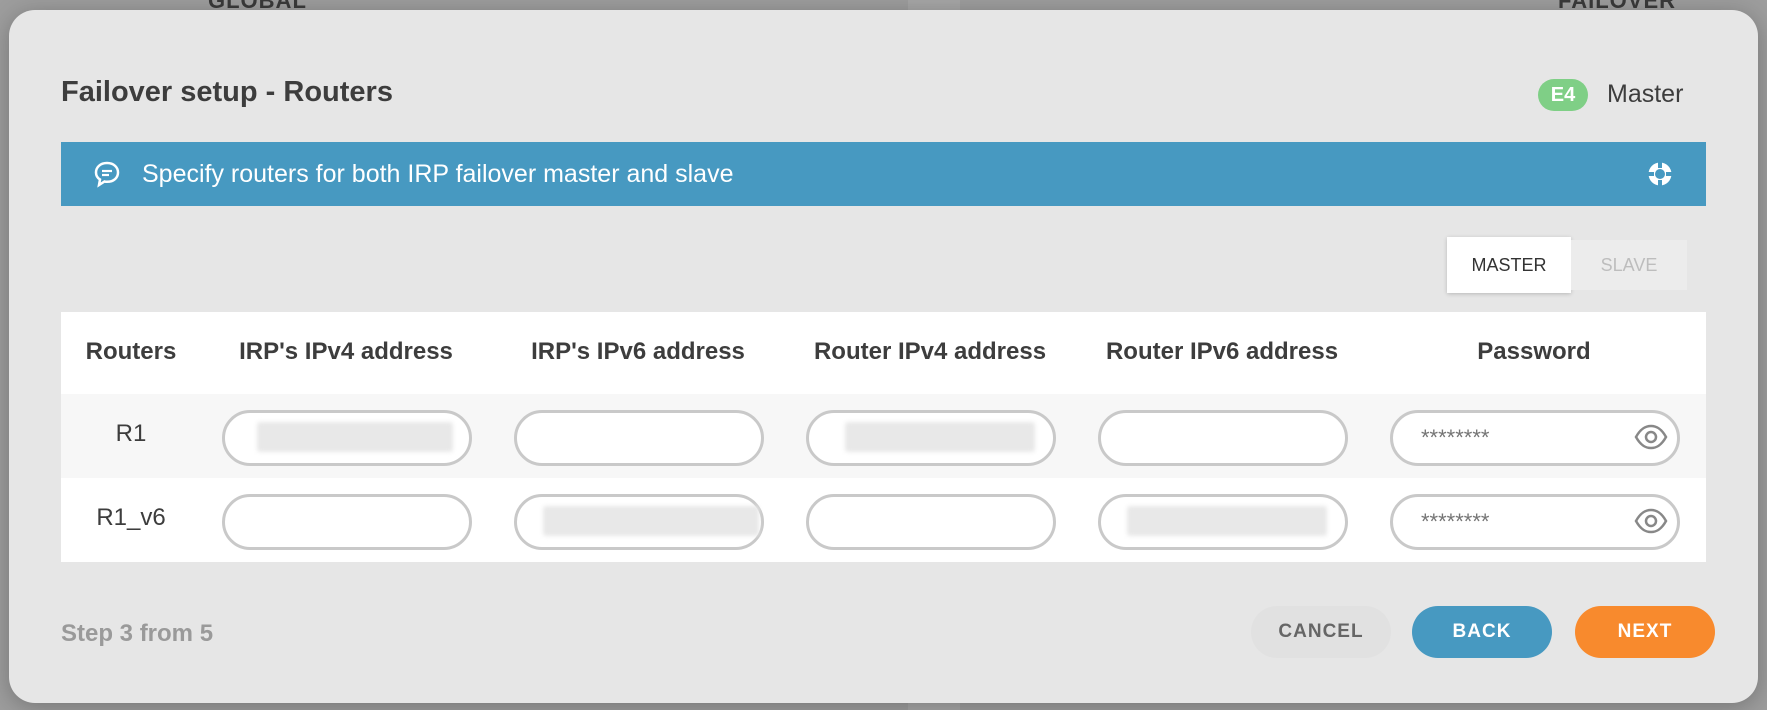 This screenshot has width=1767, height=710. Describe the element at coordinates (1645, 632) in the screenshot. I see `next-button: NEXT` at that location.